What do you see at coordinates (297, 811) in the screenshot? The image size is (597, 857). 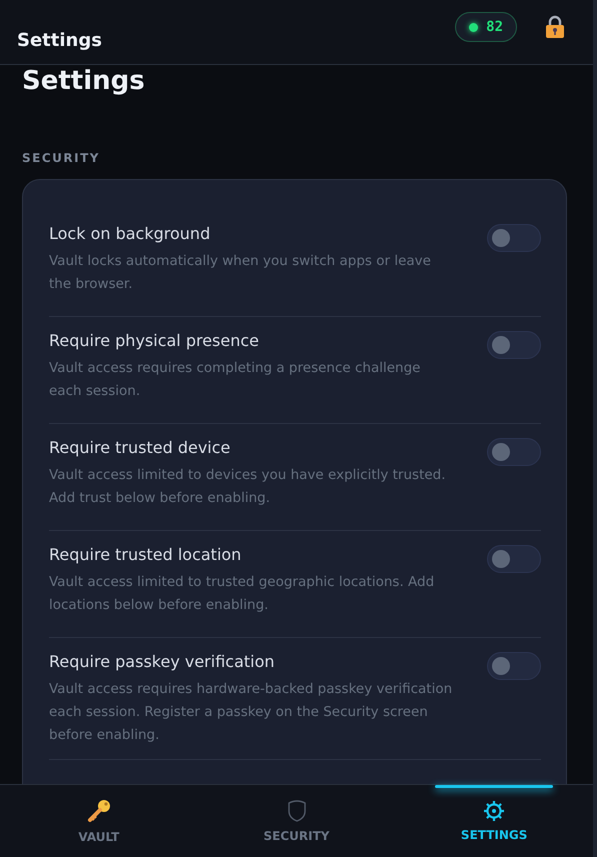 I see `shield-icon` at bounding box center [297, 811].